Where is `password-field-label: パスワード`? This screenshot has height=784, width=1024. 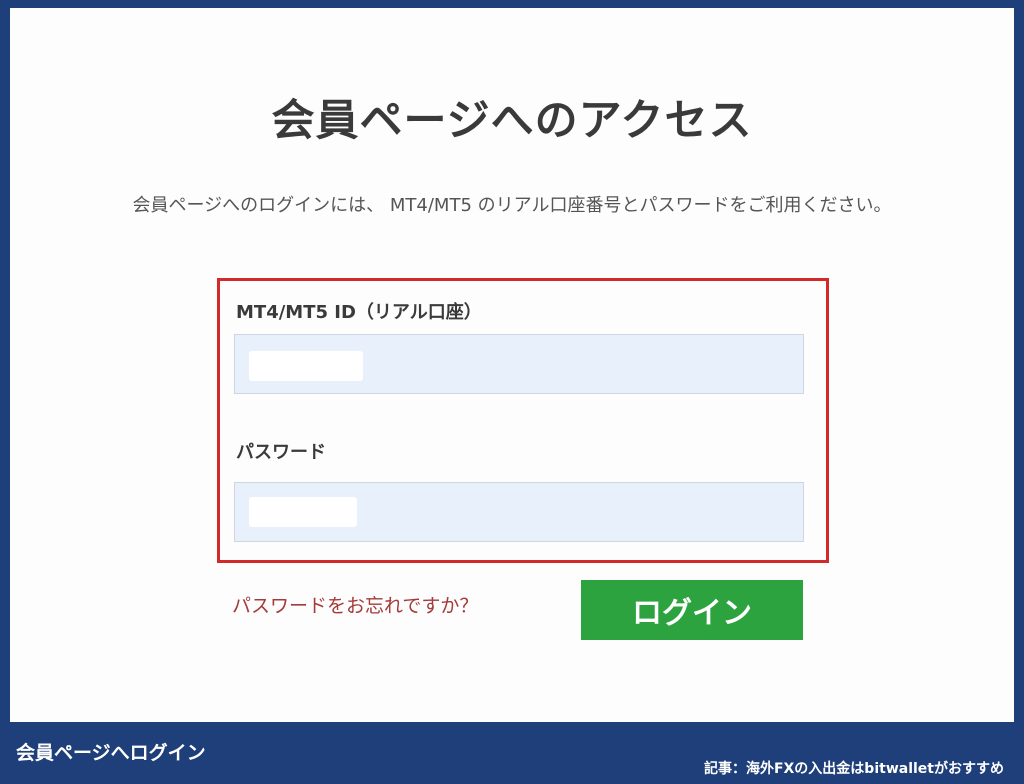
password-field-label: パスワード is located at coordinates (281, 452).